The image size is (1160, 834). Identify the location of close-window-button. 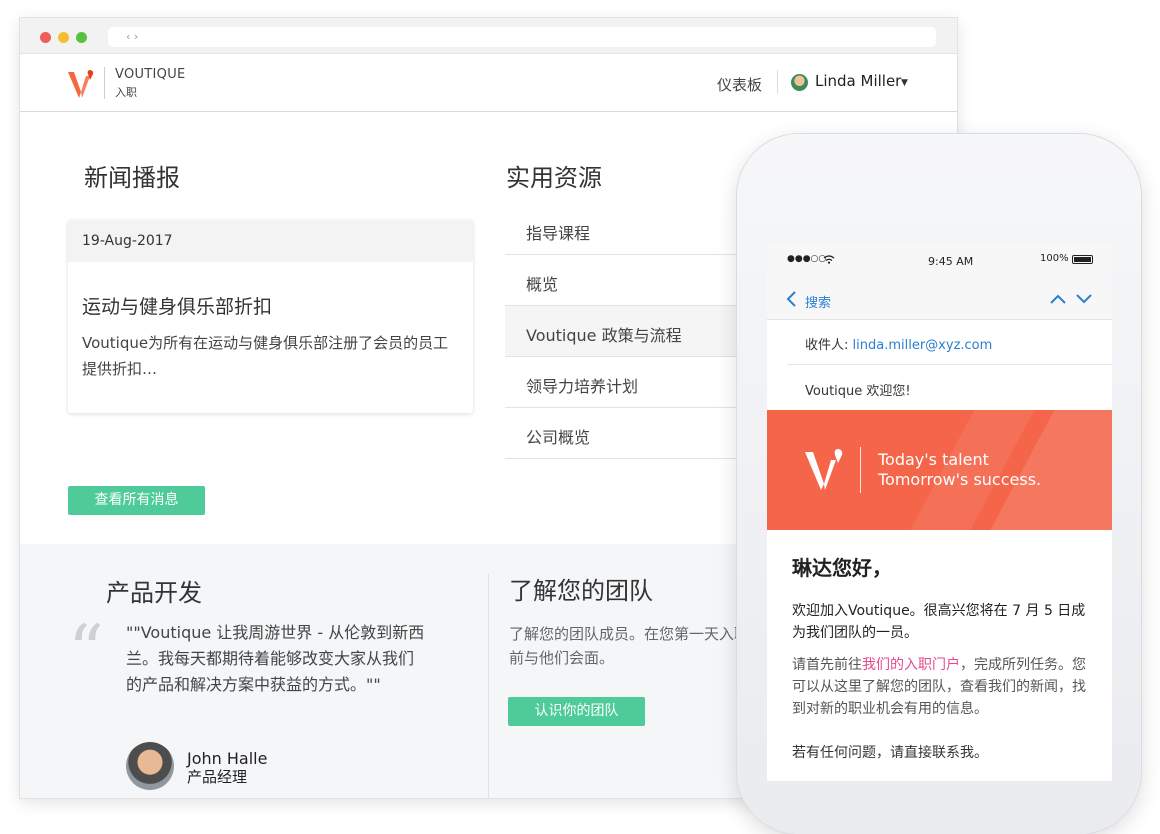
(45, 37).